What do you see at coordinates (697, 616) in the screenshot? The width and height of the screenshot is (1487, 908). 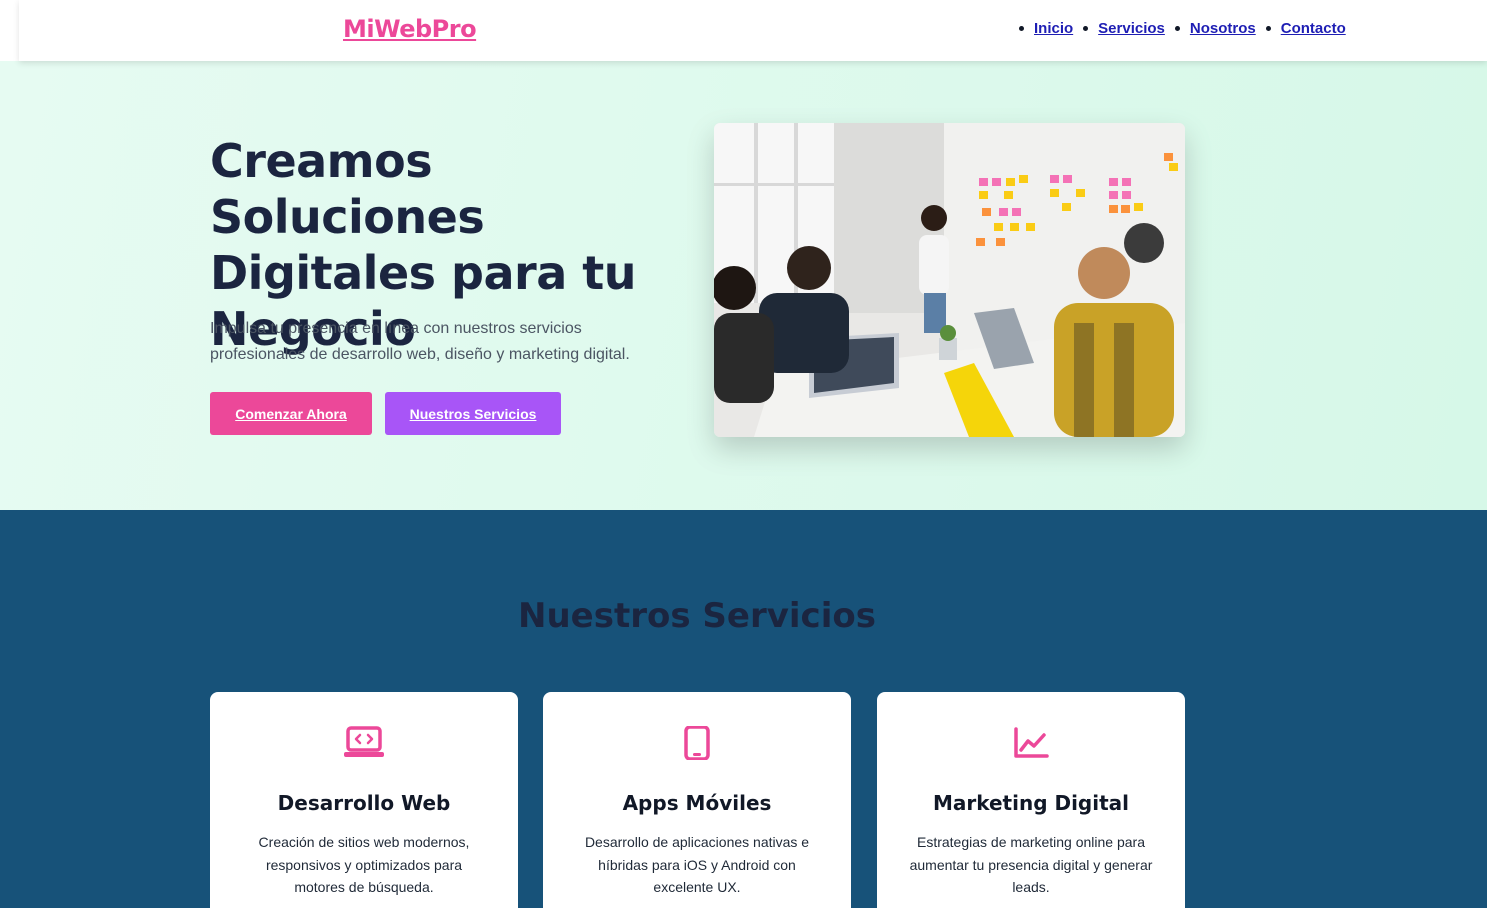 I see `services-title: Nuestros Servicios` at bounding box center [697, 616].